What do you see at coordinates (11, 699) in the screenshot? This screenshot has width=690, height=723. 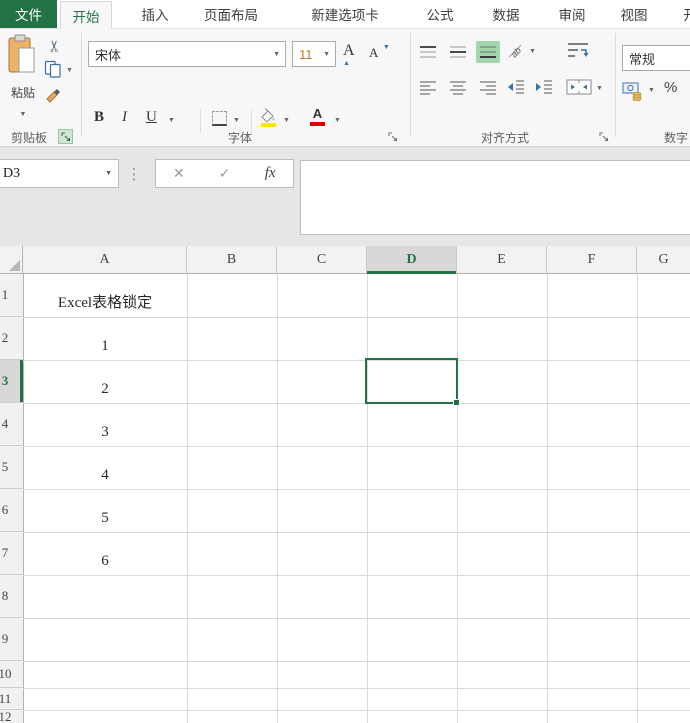 I see `row-header-11: 11` at bounding box center [11, 699].